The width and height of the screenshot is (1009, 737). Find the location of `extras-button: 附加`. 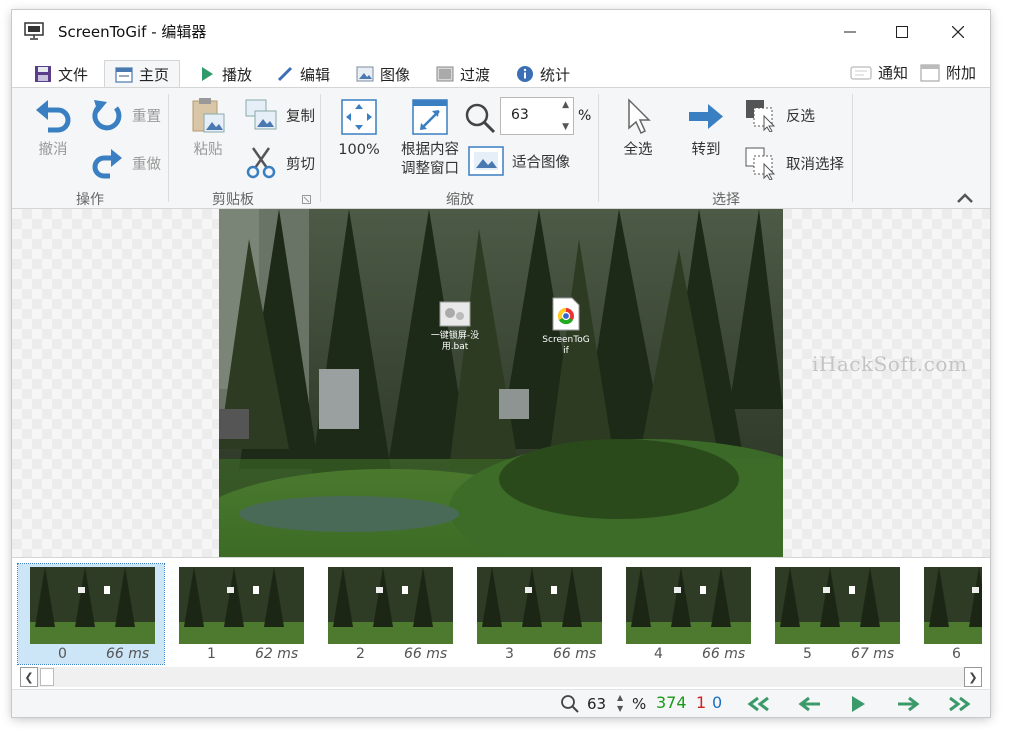

extras-button: 附加 is located at coordinates (948, 72).